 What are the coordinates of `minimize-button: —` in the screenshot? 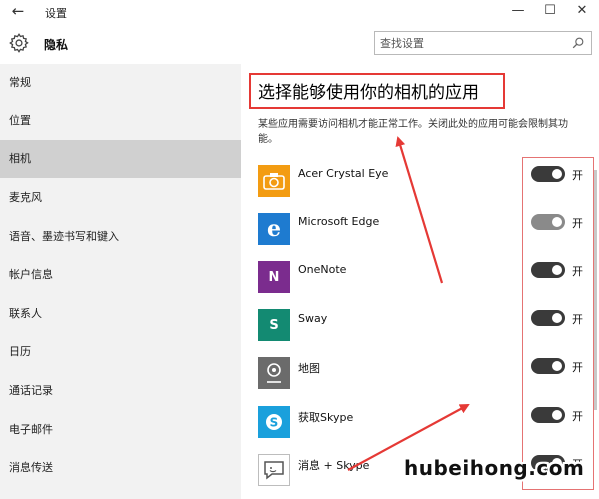 It's located at (518, 12).